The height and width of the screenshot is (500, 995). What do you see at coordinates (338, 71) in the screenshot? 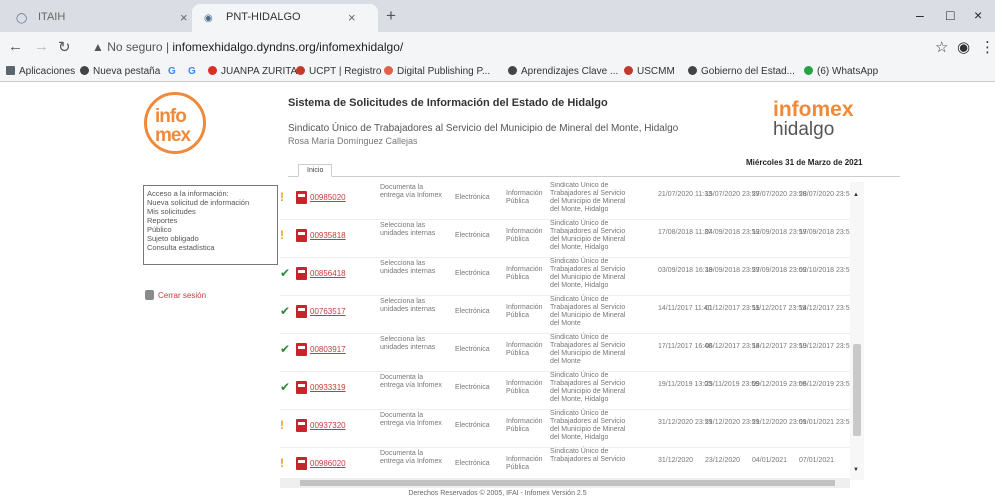
I see `bookmark-ucpt: UCPT | Registro` at bounding box center [338, 71].